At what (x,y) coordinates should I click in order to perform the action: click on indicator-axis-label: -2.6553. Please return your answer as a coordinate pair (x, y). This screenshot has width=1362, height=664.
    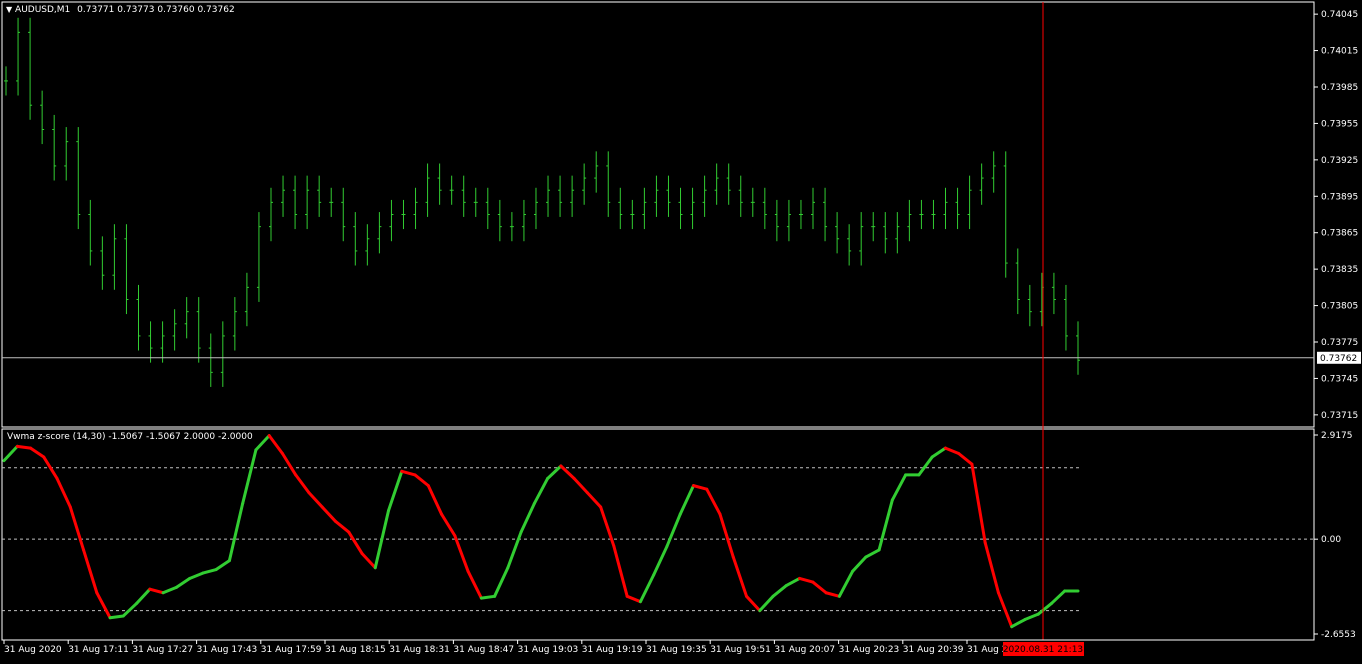
    Looking at the image, I should click on (1338, 635).